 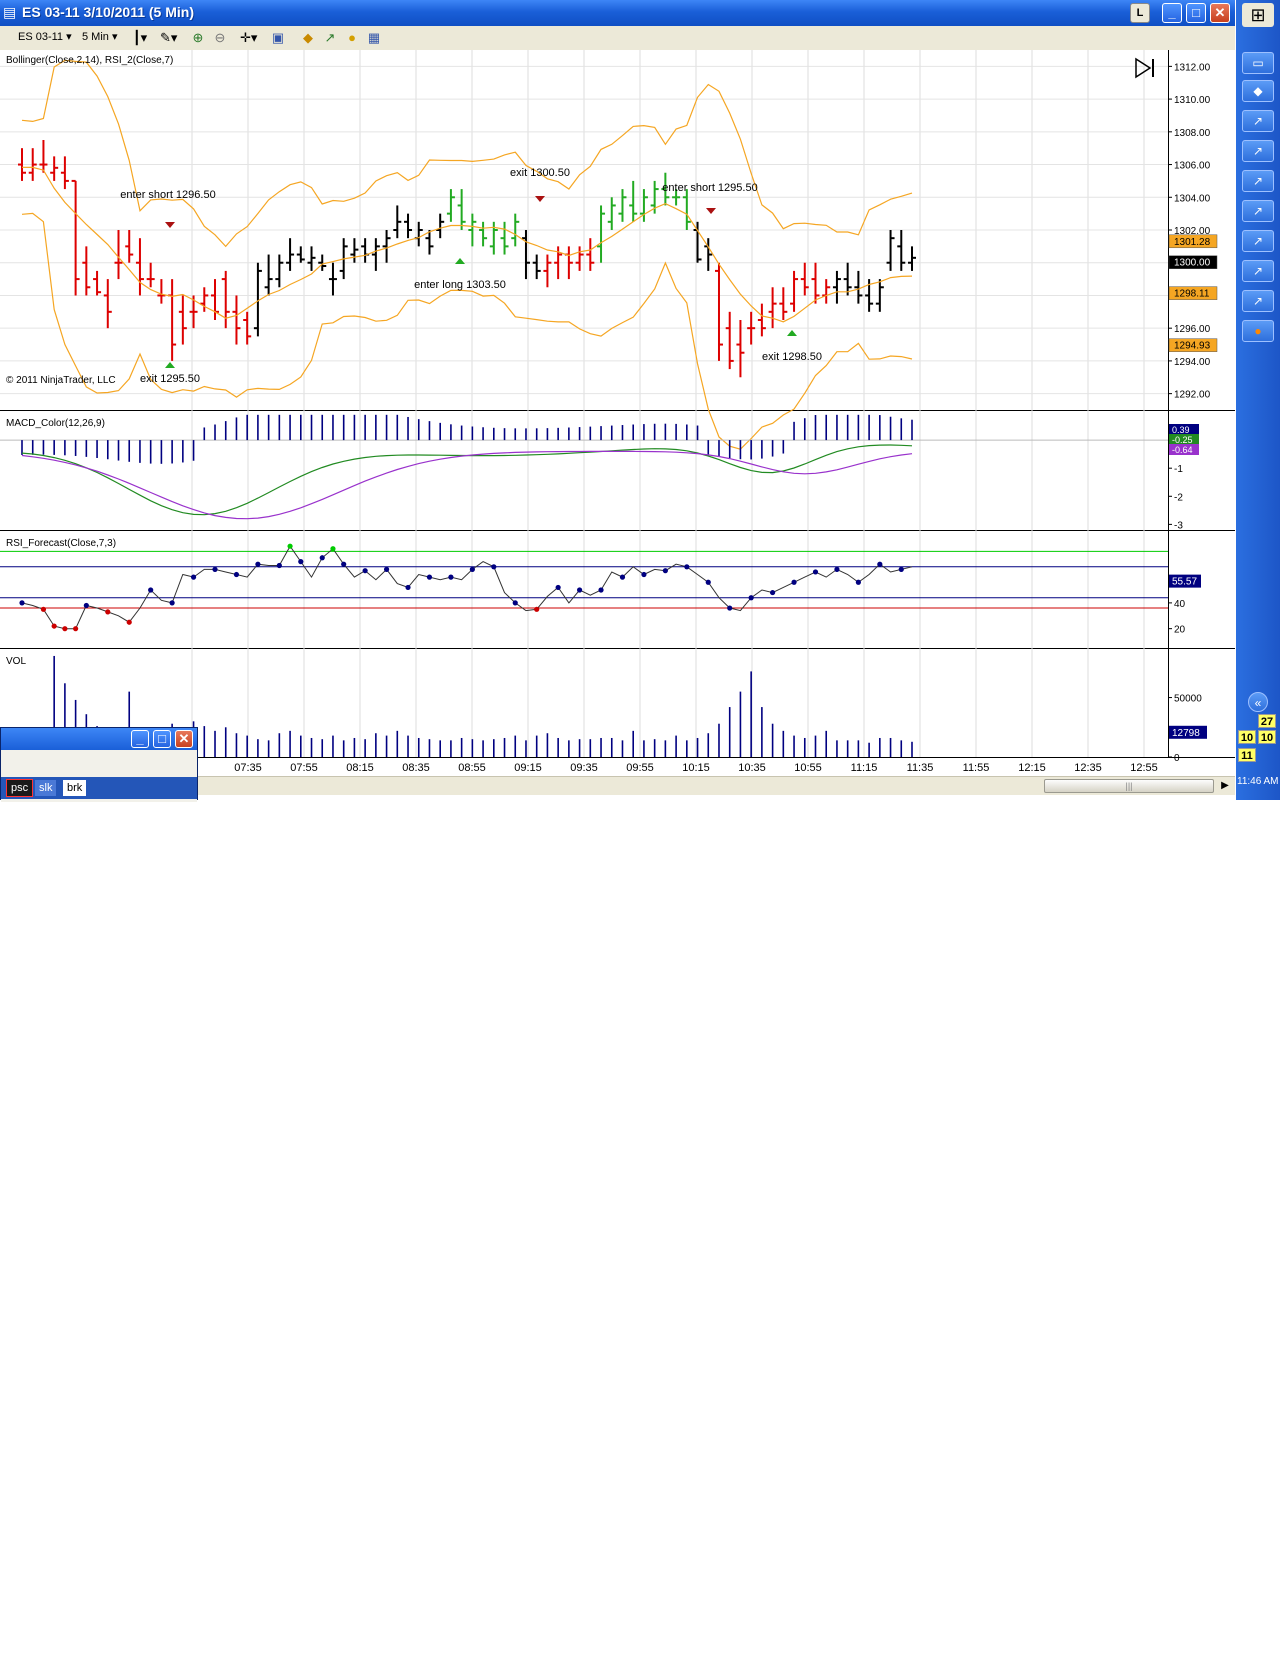 I want to click on macd-panel-label: MACD_Color(12,26,9), so click(x=55, y=423).